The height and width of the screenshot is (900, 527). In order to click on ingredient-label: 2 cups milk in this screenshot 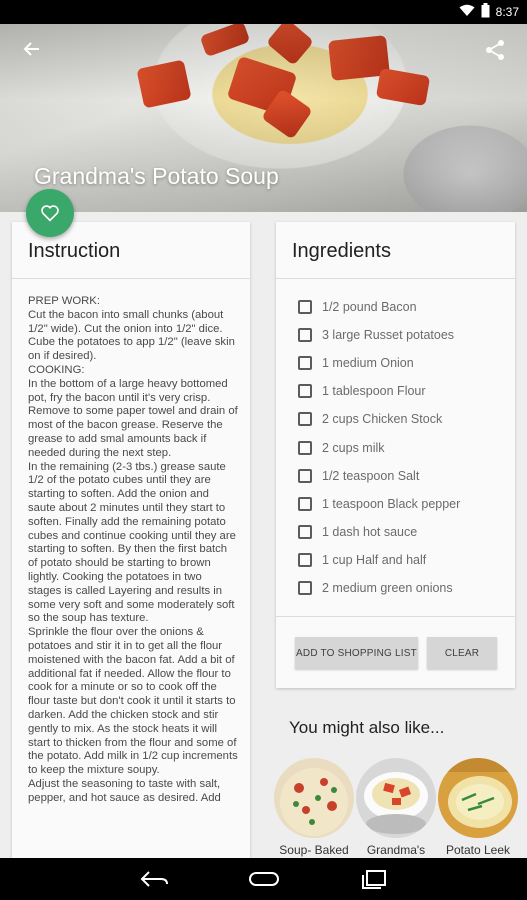, I will do `click(353, 447)`.